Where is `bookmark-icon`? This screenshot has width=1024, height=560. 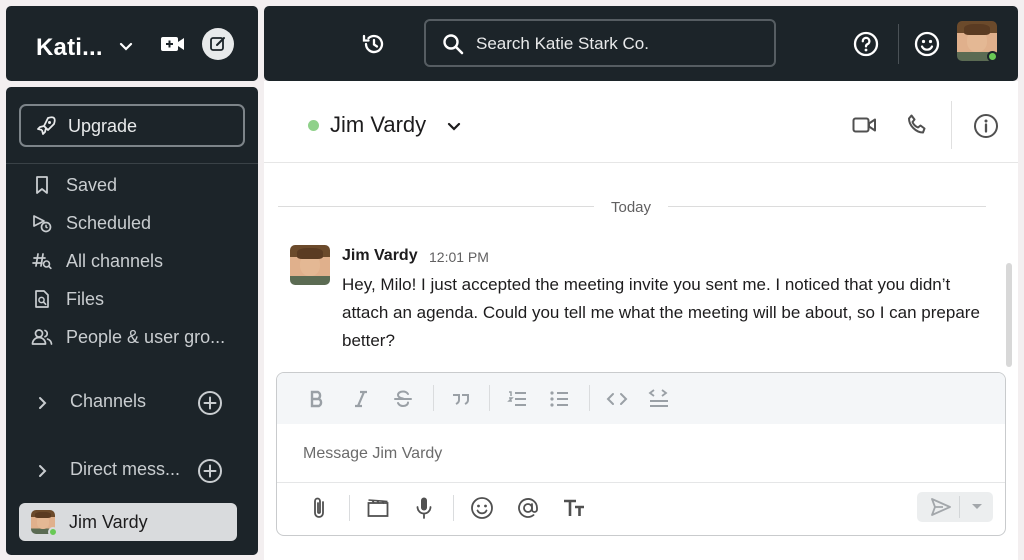
bookmark-icon is located at coordinates (42, 185).